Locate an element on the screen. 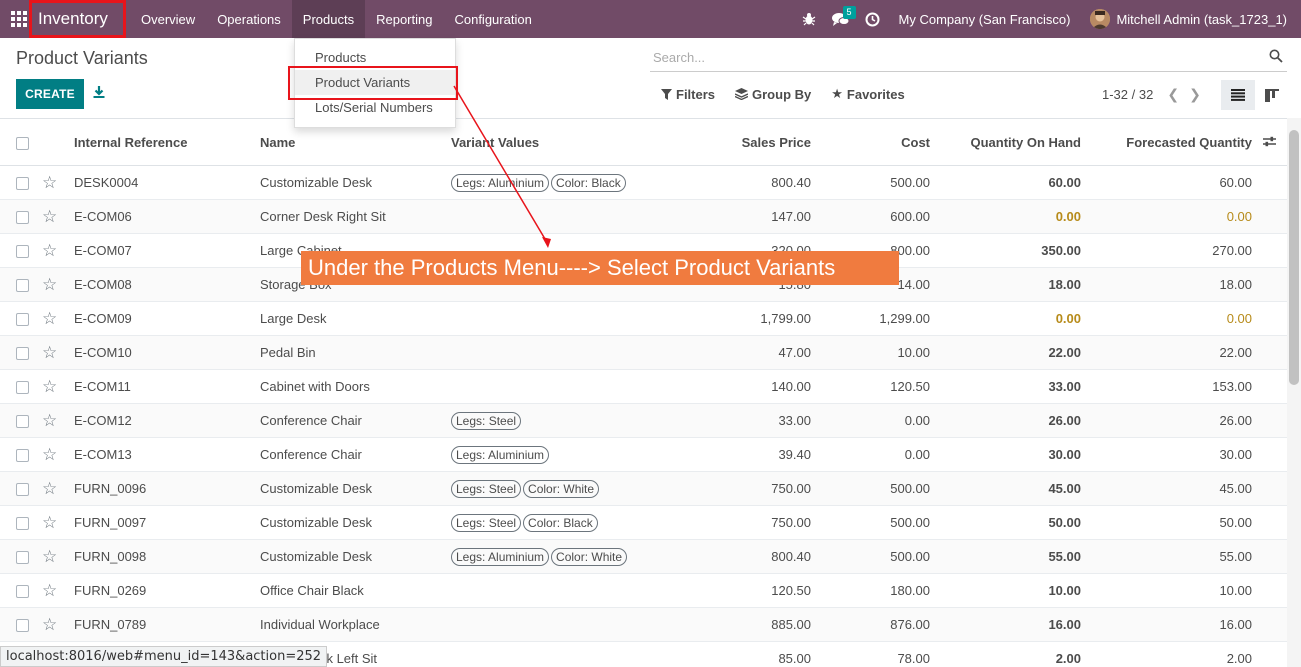 Image resolution: width=1301 pixels, height=667 pixels. menu-overview: Overview is located at coordinates (168, 19).